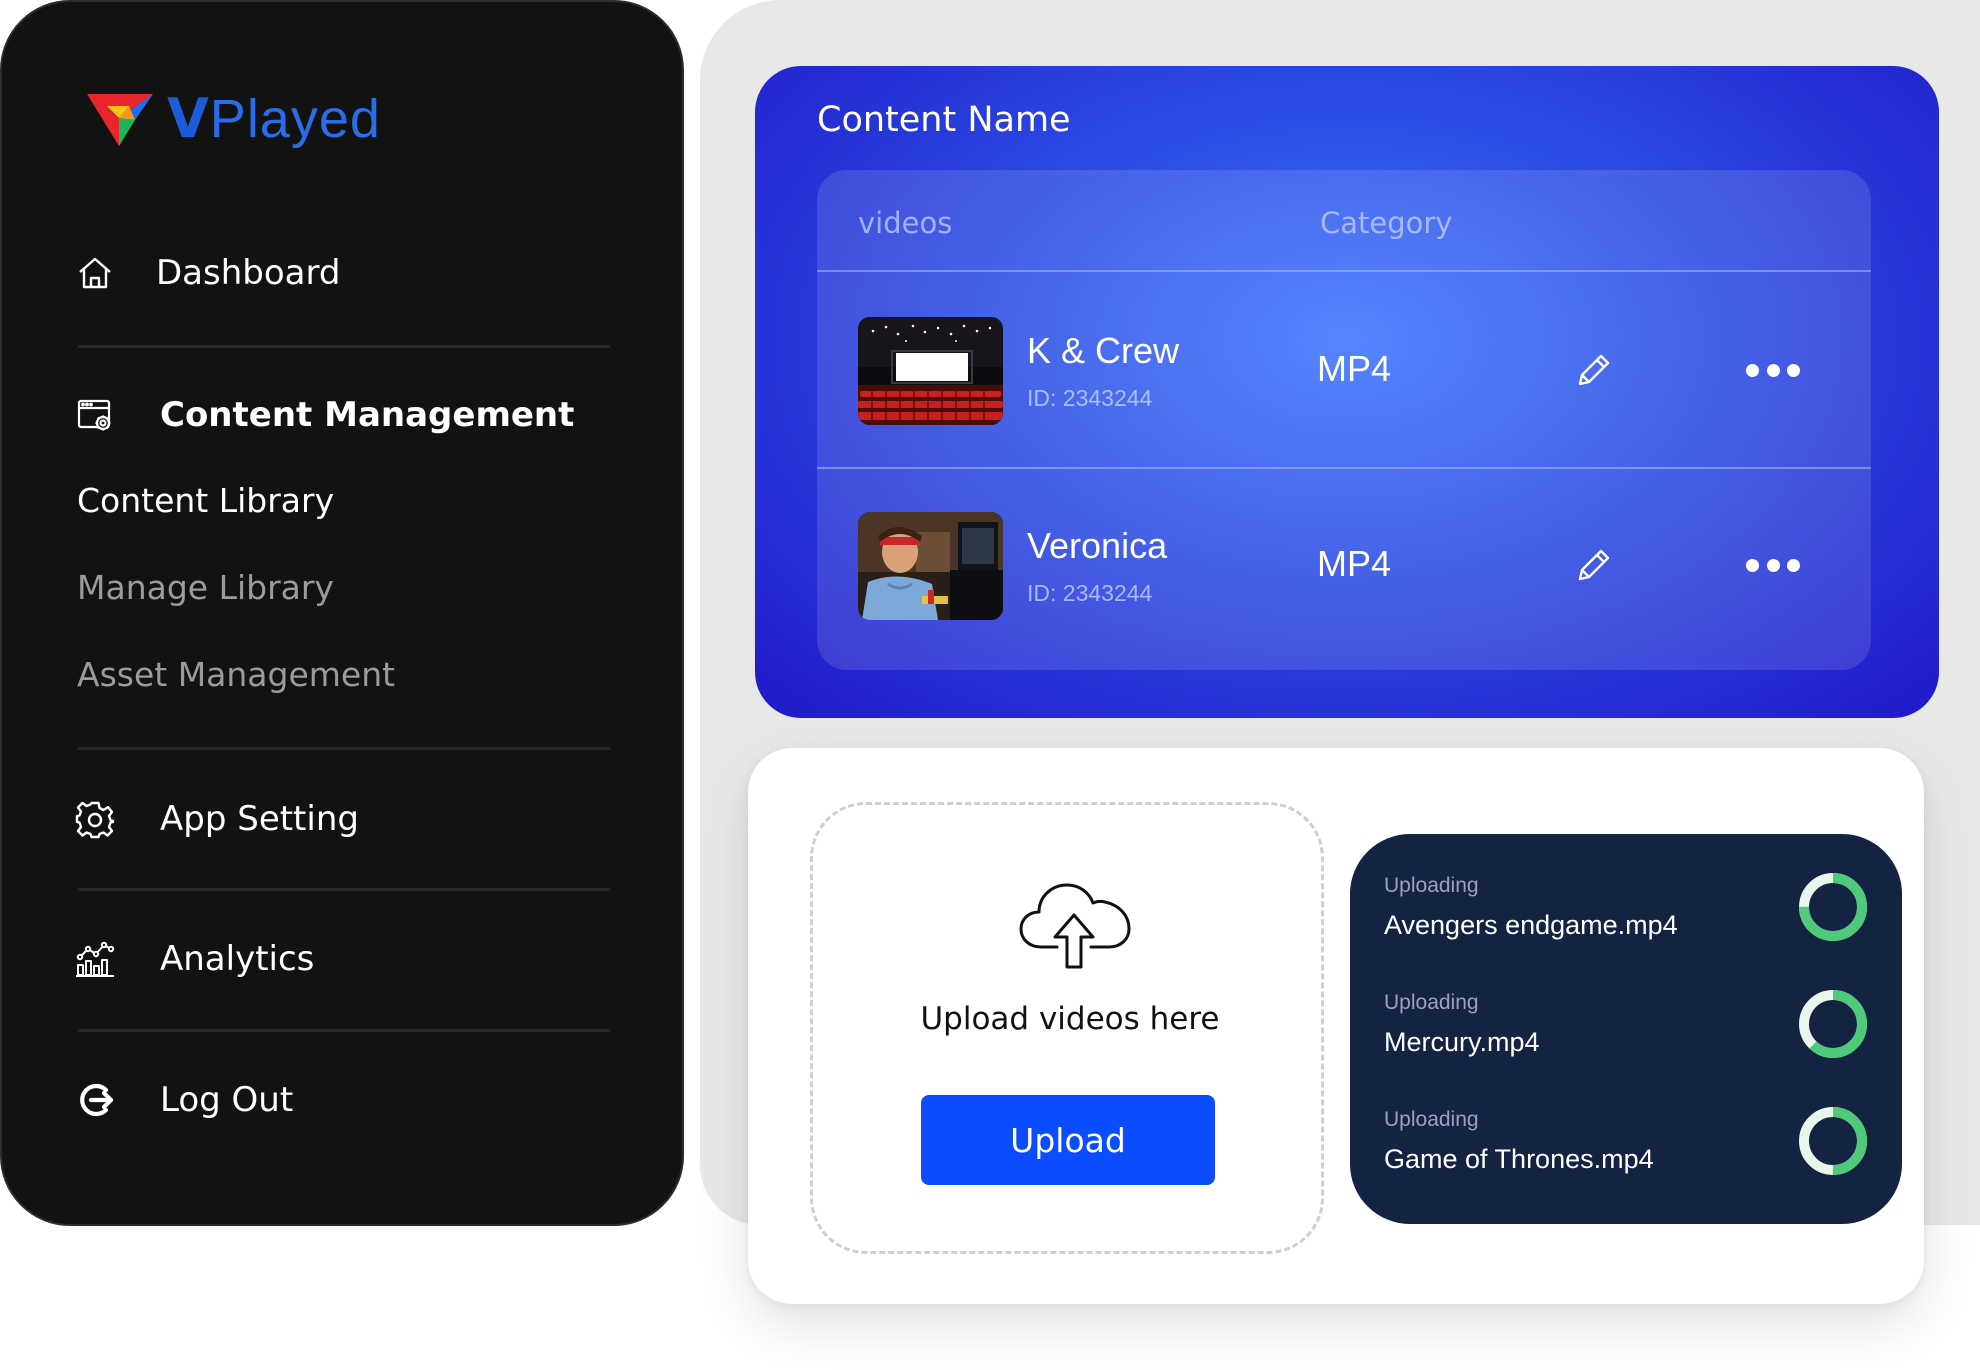 Image resolution: width=1980 pixels, height=1370 pixels. Describe the element at coordinates (1068, 1140) in the screenshot. I see `upload-button: Upload` at that location.